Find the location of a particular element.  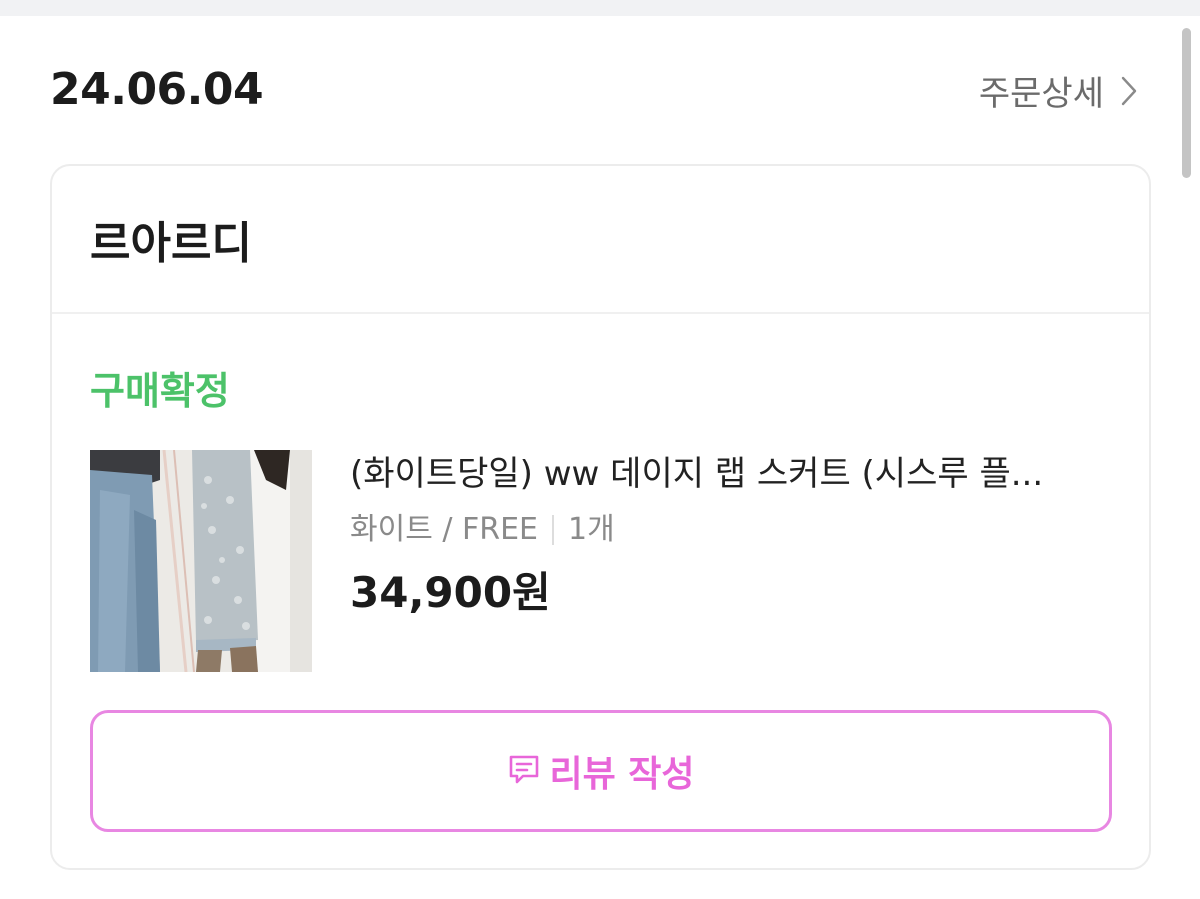

product-option: 화이트 / FREE is located at coordinates (444, 529).